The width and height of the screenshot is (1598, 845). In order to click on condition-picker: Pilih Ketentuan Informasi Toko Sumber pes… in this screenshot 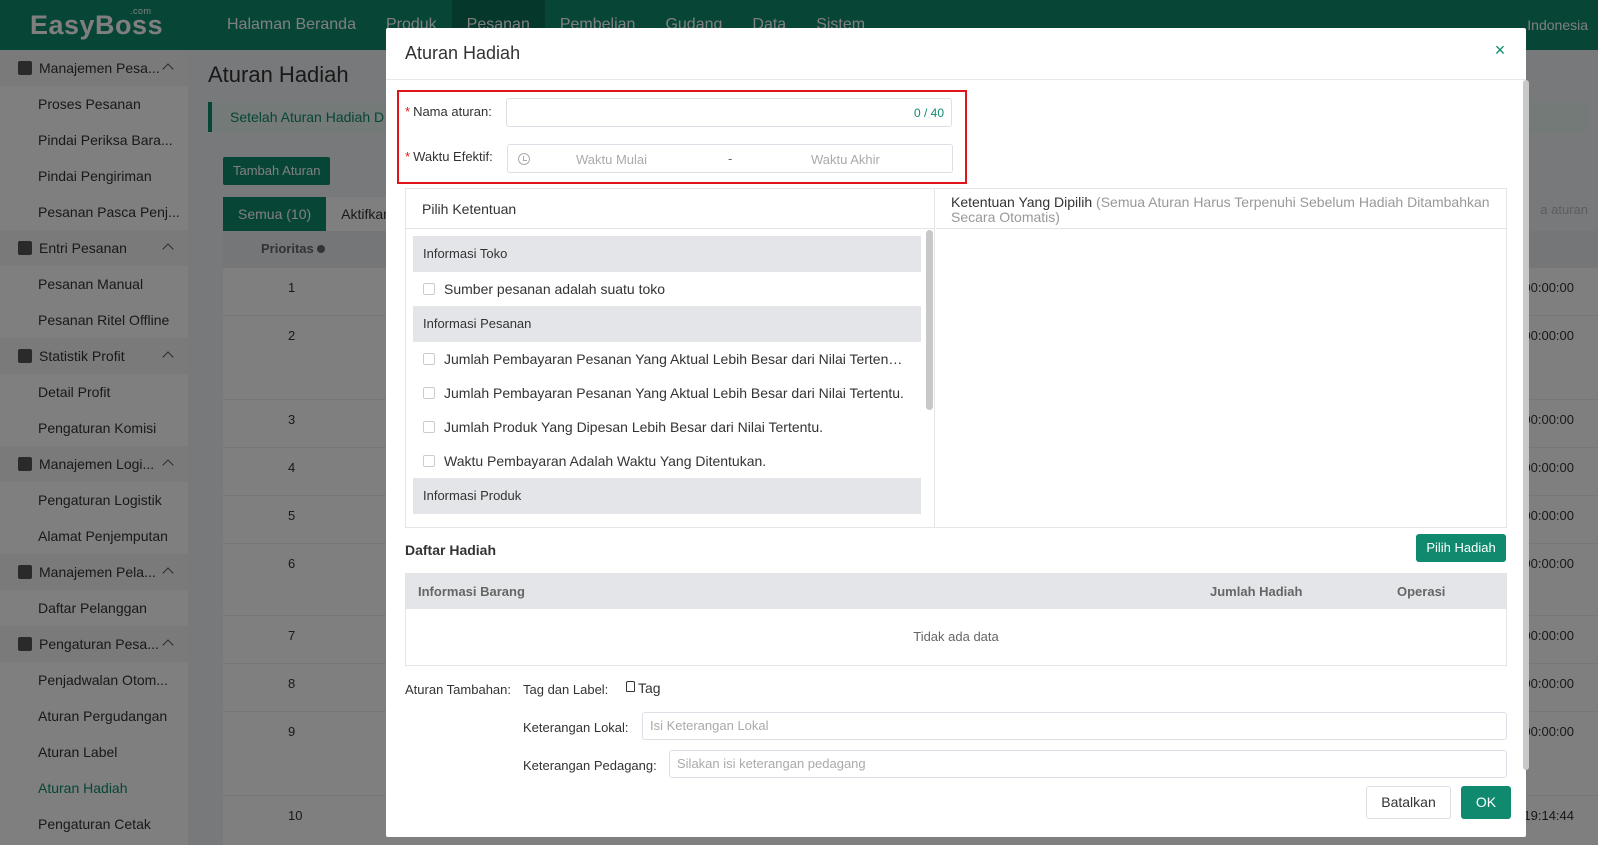, I will do `click(670, 358)`.